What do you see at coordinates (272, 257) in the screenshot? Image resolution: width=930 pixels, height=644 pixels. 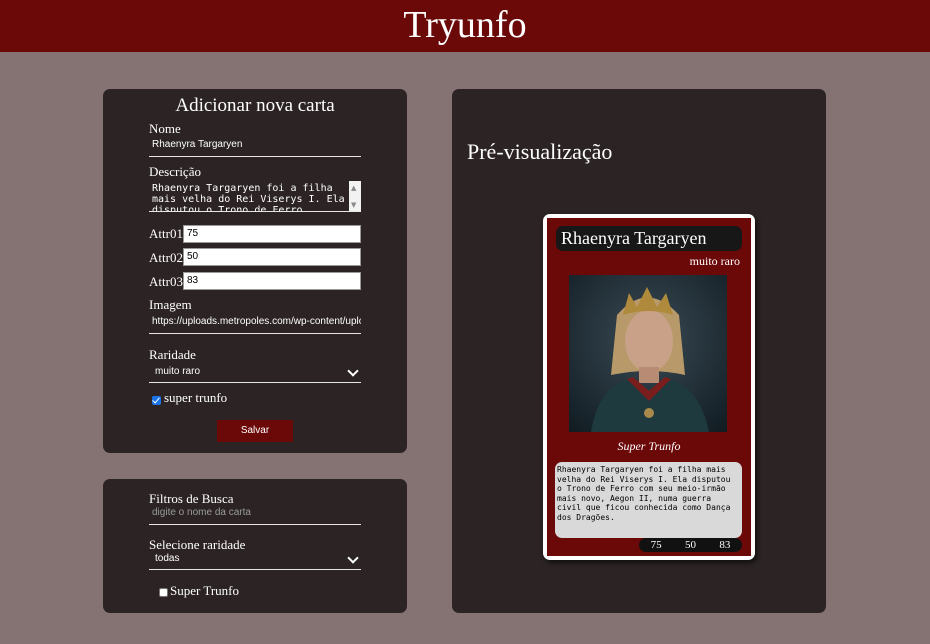 I see `attr2-input: 50` at bounding box center [272, 257].